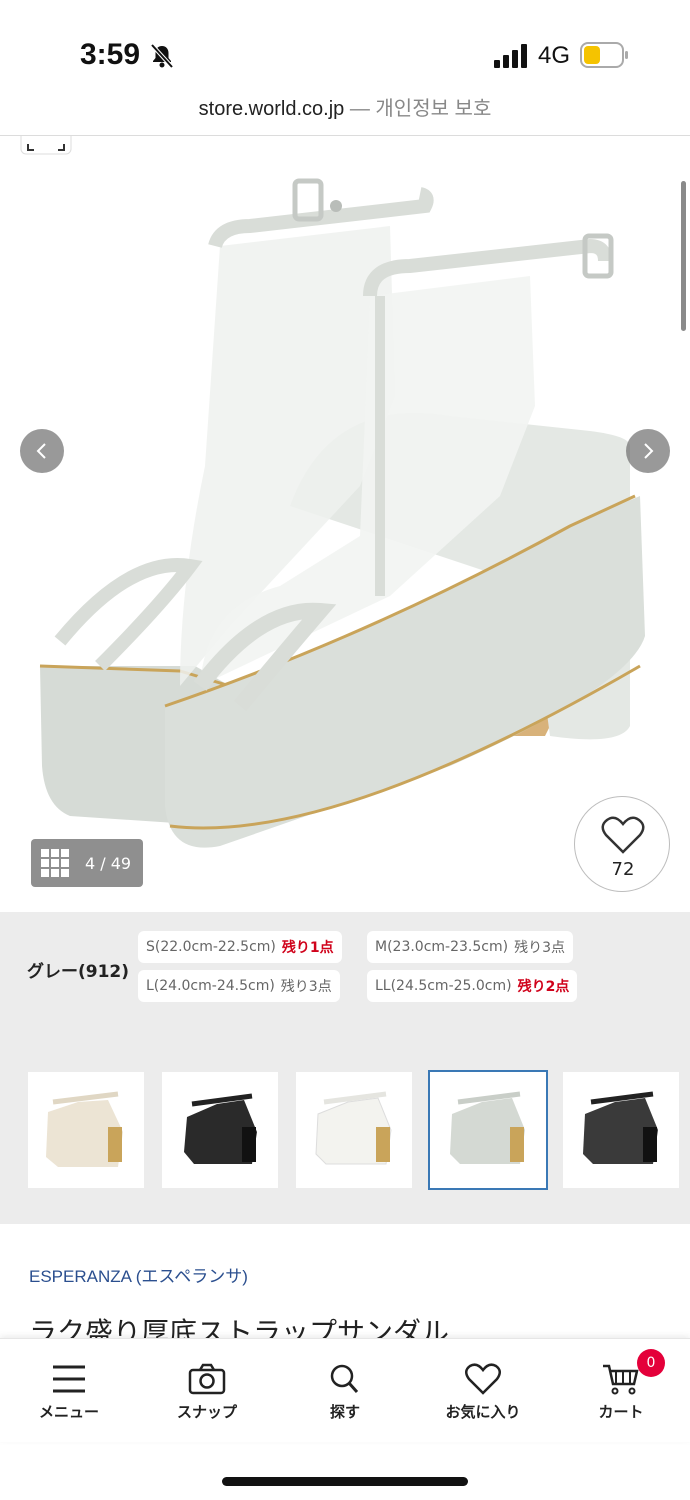  I want to click on color-thumbnail-grey, so click(488, 1130).